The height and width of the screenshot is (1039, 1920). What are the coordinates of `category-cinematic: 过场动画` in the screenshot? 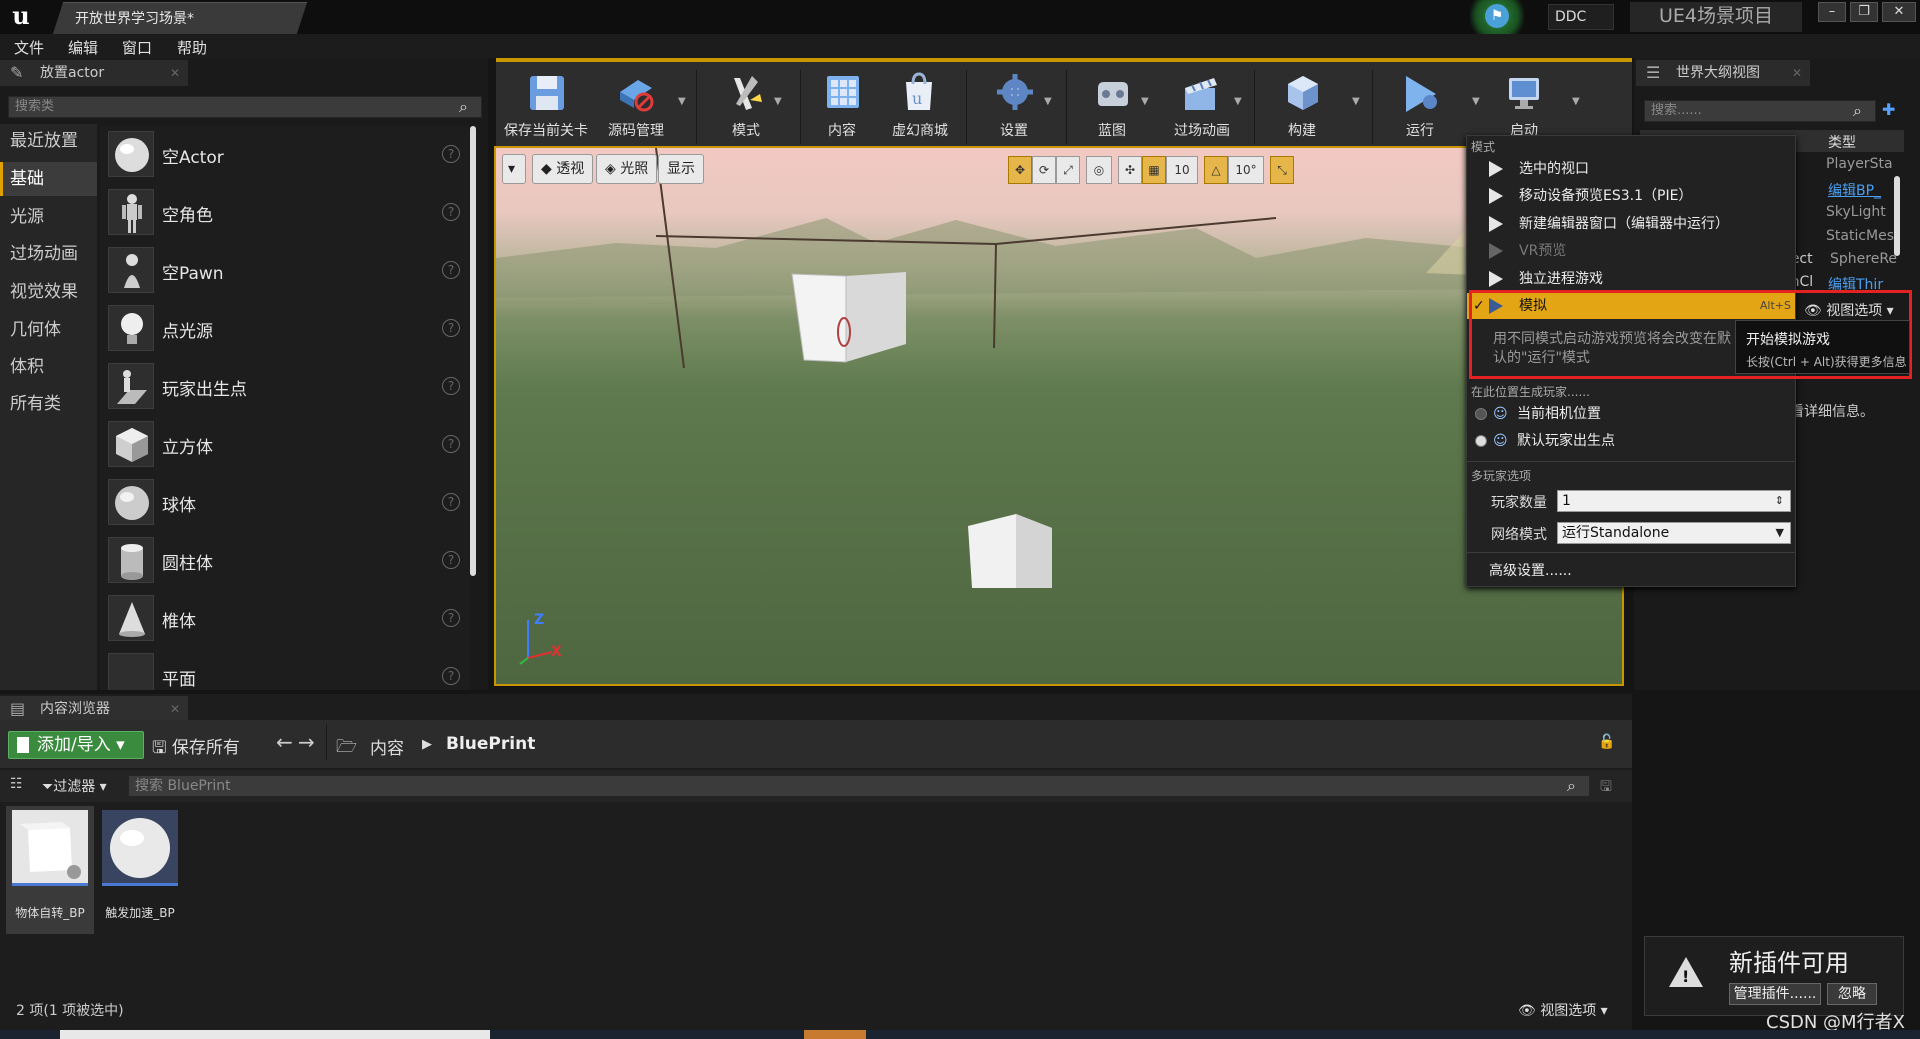 It's located at (48, 254).